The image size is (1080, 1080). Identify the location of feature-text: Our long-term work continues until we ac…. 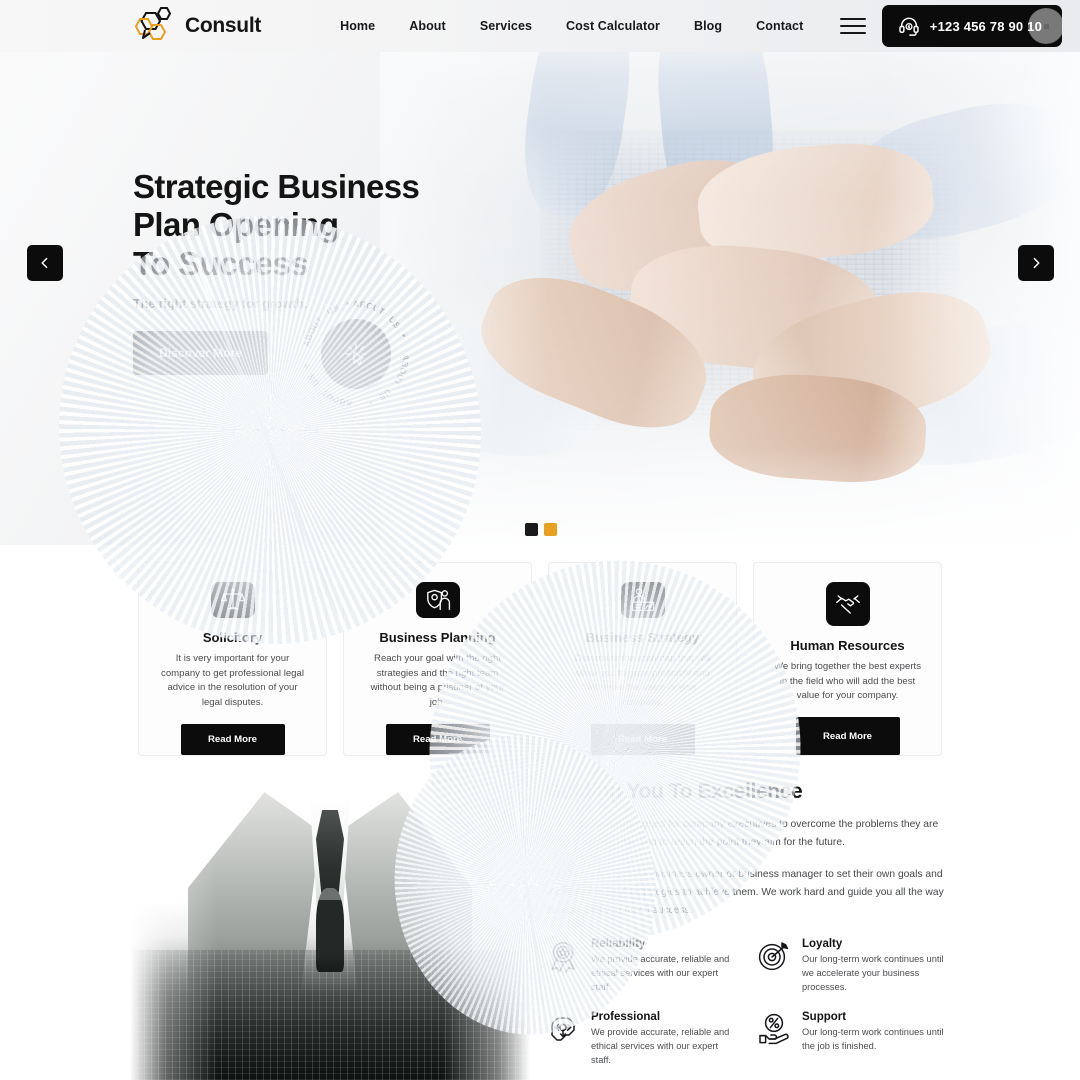
(873, 973).